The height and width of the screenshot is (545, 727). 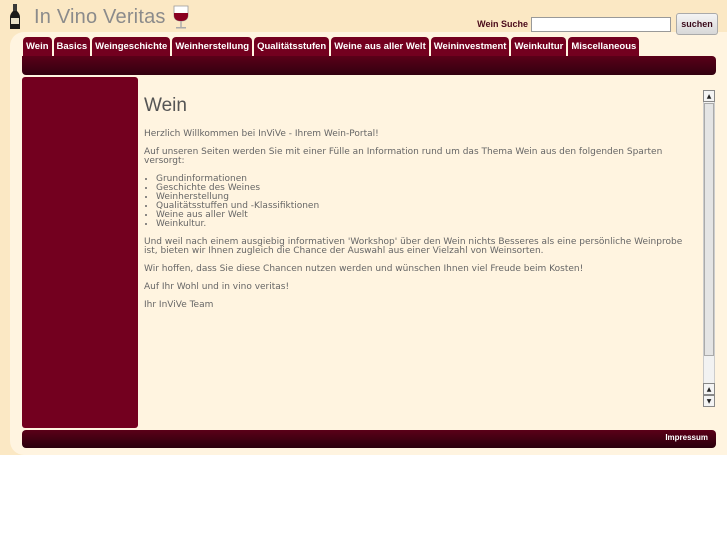 I want to click on content-scrollbar: ▲ ▲ ▼, so click(x=709, y=248).